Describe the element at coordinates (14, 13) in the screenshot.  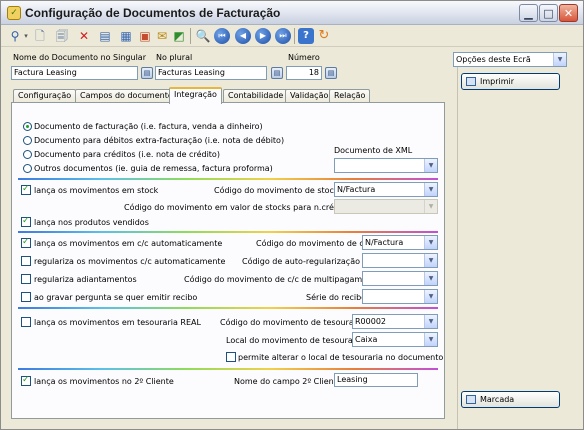
I see `yes-check-icon: ✓` at that location.